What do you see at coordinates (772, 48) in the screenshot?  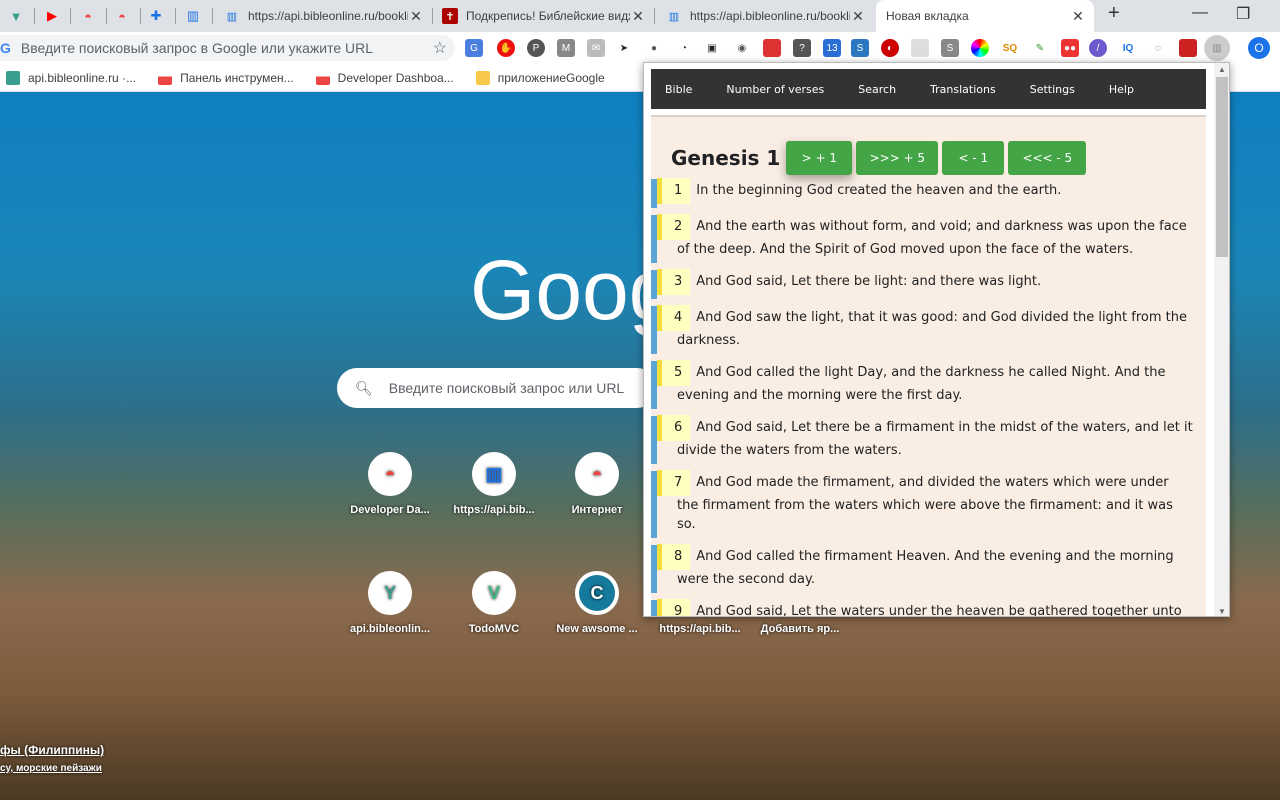 I see `book-icon` at bounding box center [772, 48].